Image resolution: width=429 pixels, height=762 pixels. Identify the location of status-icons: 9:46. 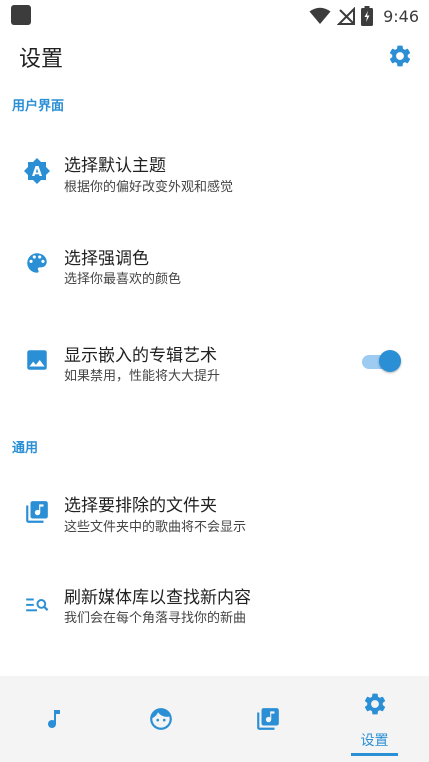
(364, 16).